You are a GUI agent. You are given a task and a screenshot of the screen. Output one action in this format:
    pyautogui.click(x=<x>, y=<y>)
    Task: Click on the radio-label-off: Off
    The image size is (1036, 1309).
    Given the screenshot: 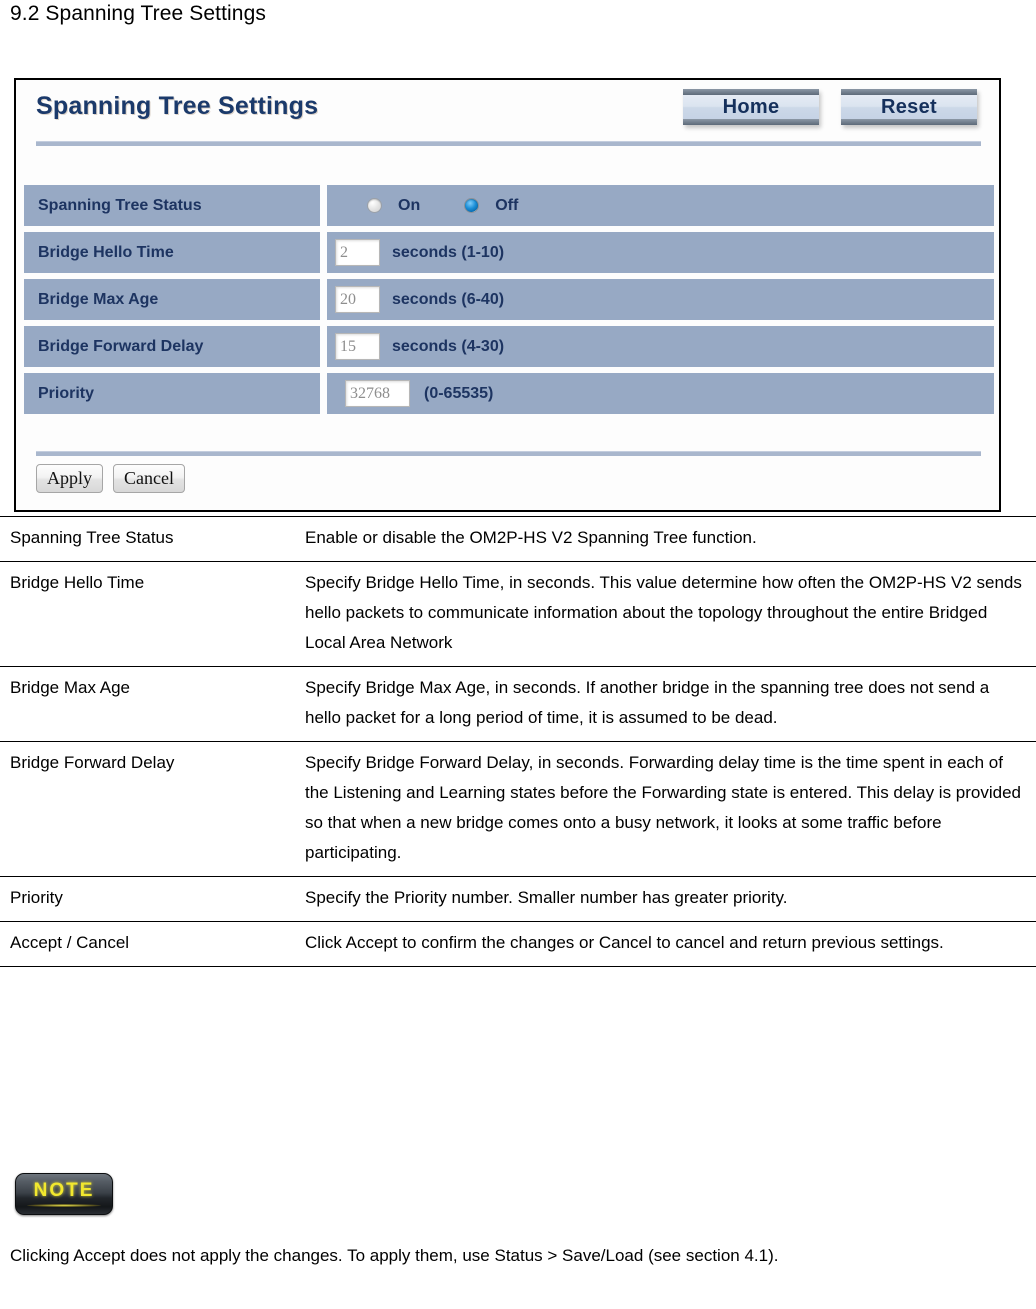 What is the action you would take?
    pyautogui.click(x=507, y=205)
    